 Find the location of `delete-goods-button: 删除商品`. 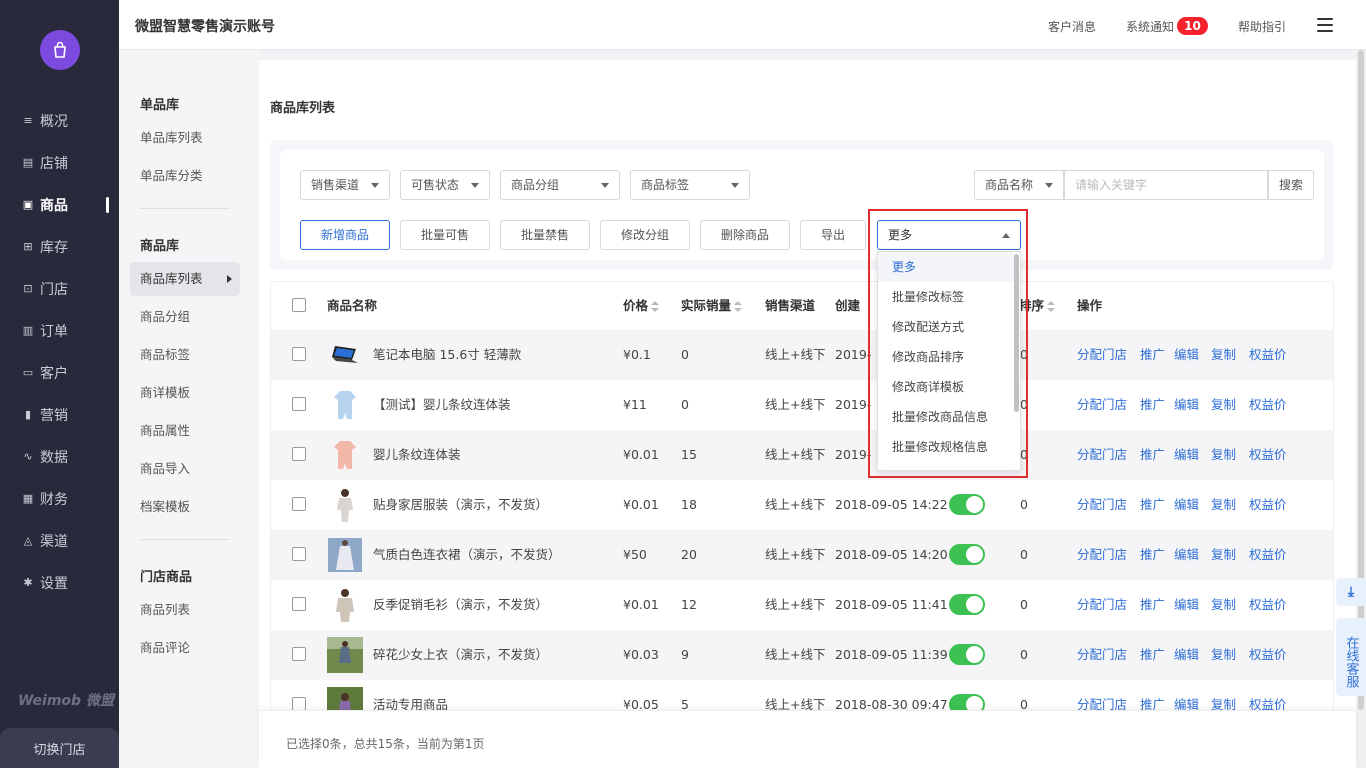

delete-goods-button: 删除商品 is located at coordinates (745, 235).